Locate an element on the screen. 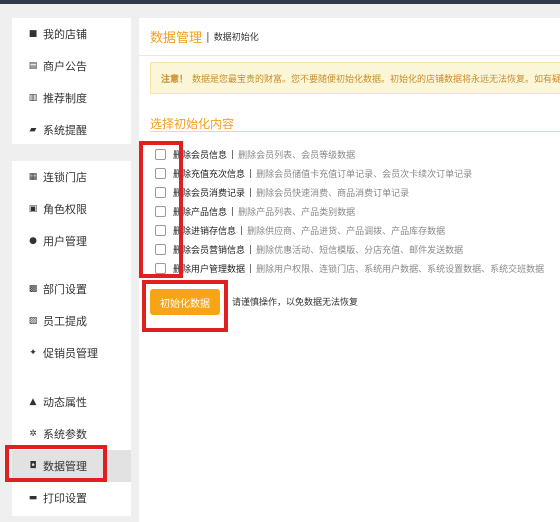  sidebar-item-promoters: ✦ 促销员管理 is located at coordinates (71, 353).